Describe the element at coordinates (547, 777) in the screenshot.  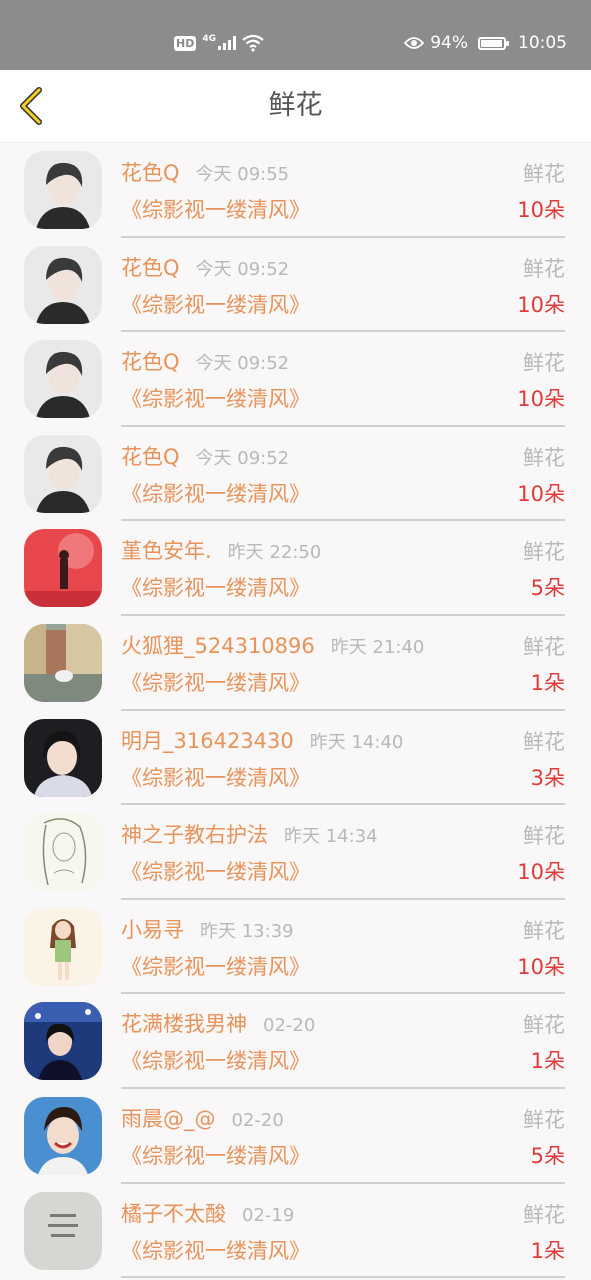
I see `gift-count: 3朵` at that location.